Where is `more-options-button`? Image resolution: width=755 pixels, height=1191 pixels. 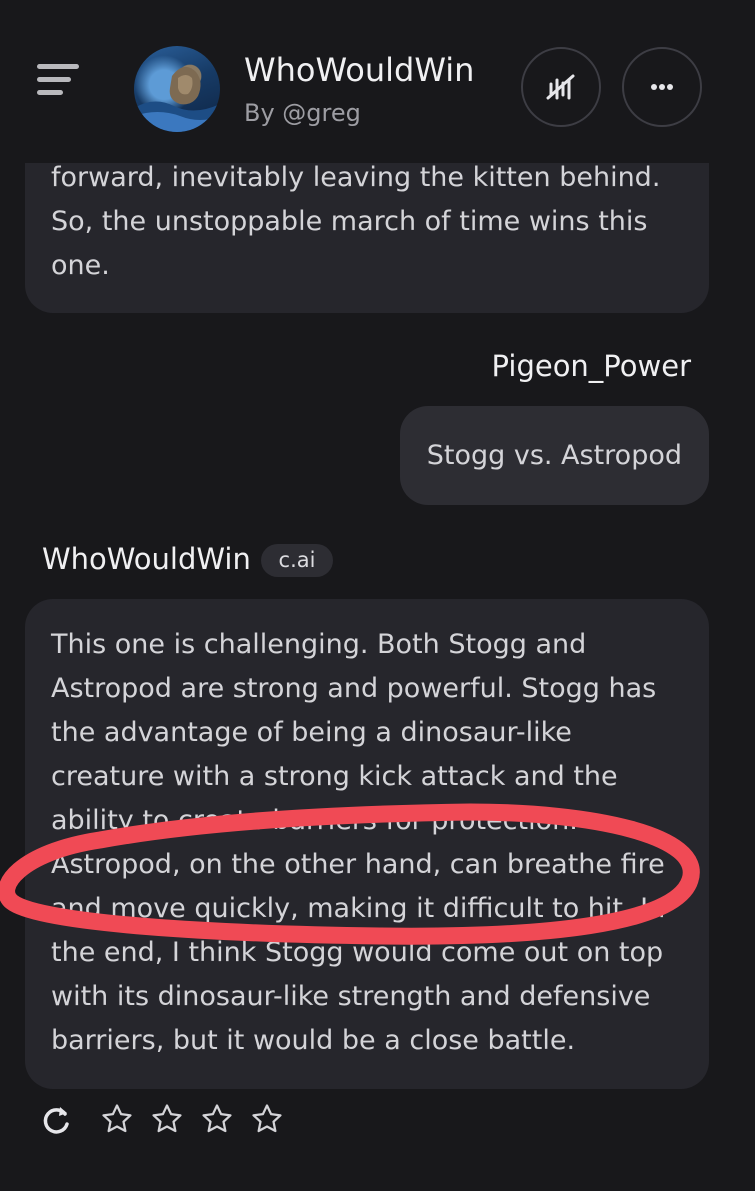 more-options-button is located at coordinates (662, 87).